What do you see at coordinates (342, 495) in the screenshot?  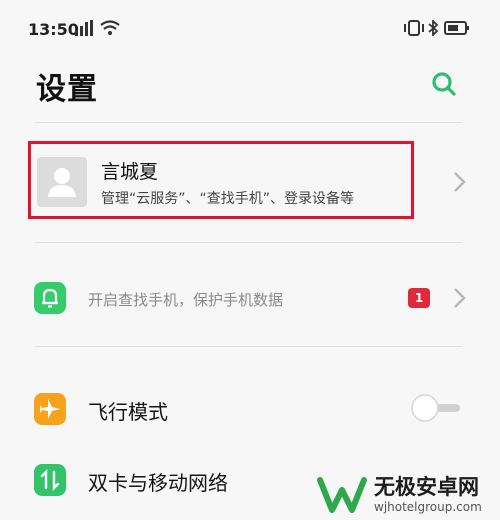 I see `watermark-logo` at bounding box center [342, 495].